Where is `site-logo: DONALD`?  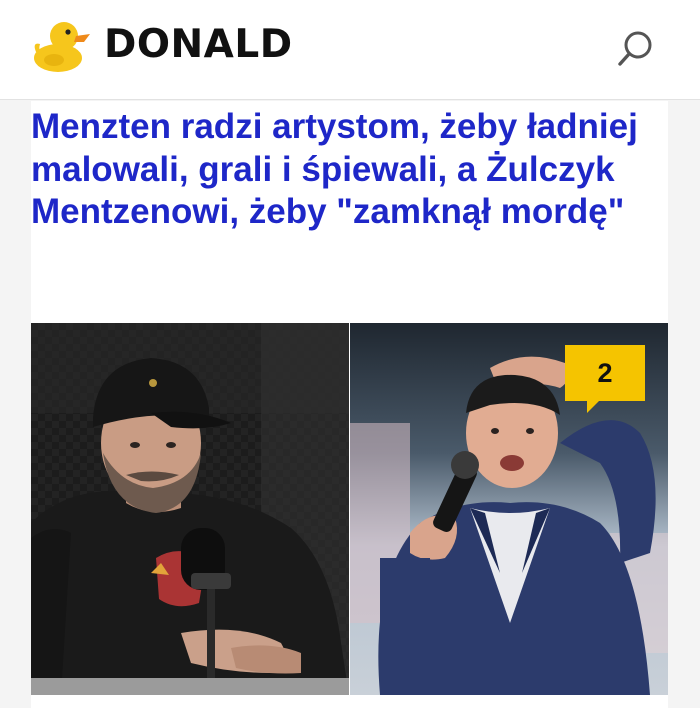
site-logo: DONALD is located at coordinates (160, 45).